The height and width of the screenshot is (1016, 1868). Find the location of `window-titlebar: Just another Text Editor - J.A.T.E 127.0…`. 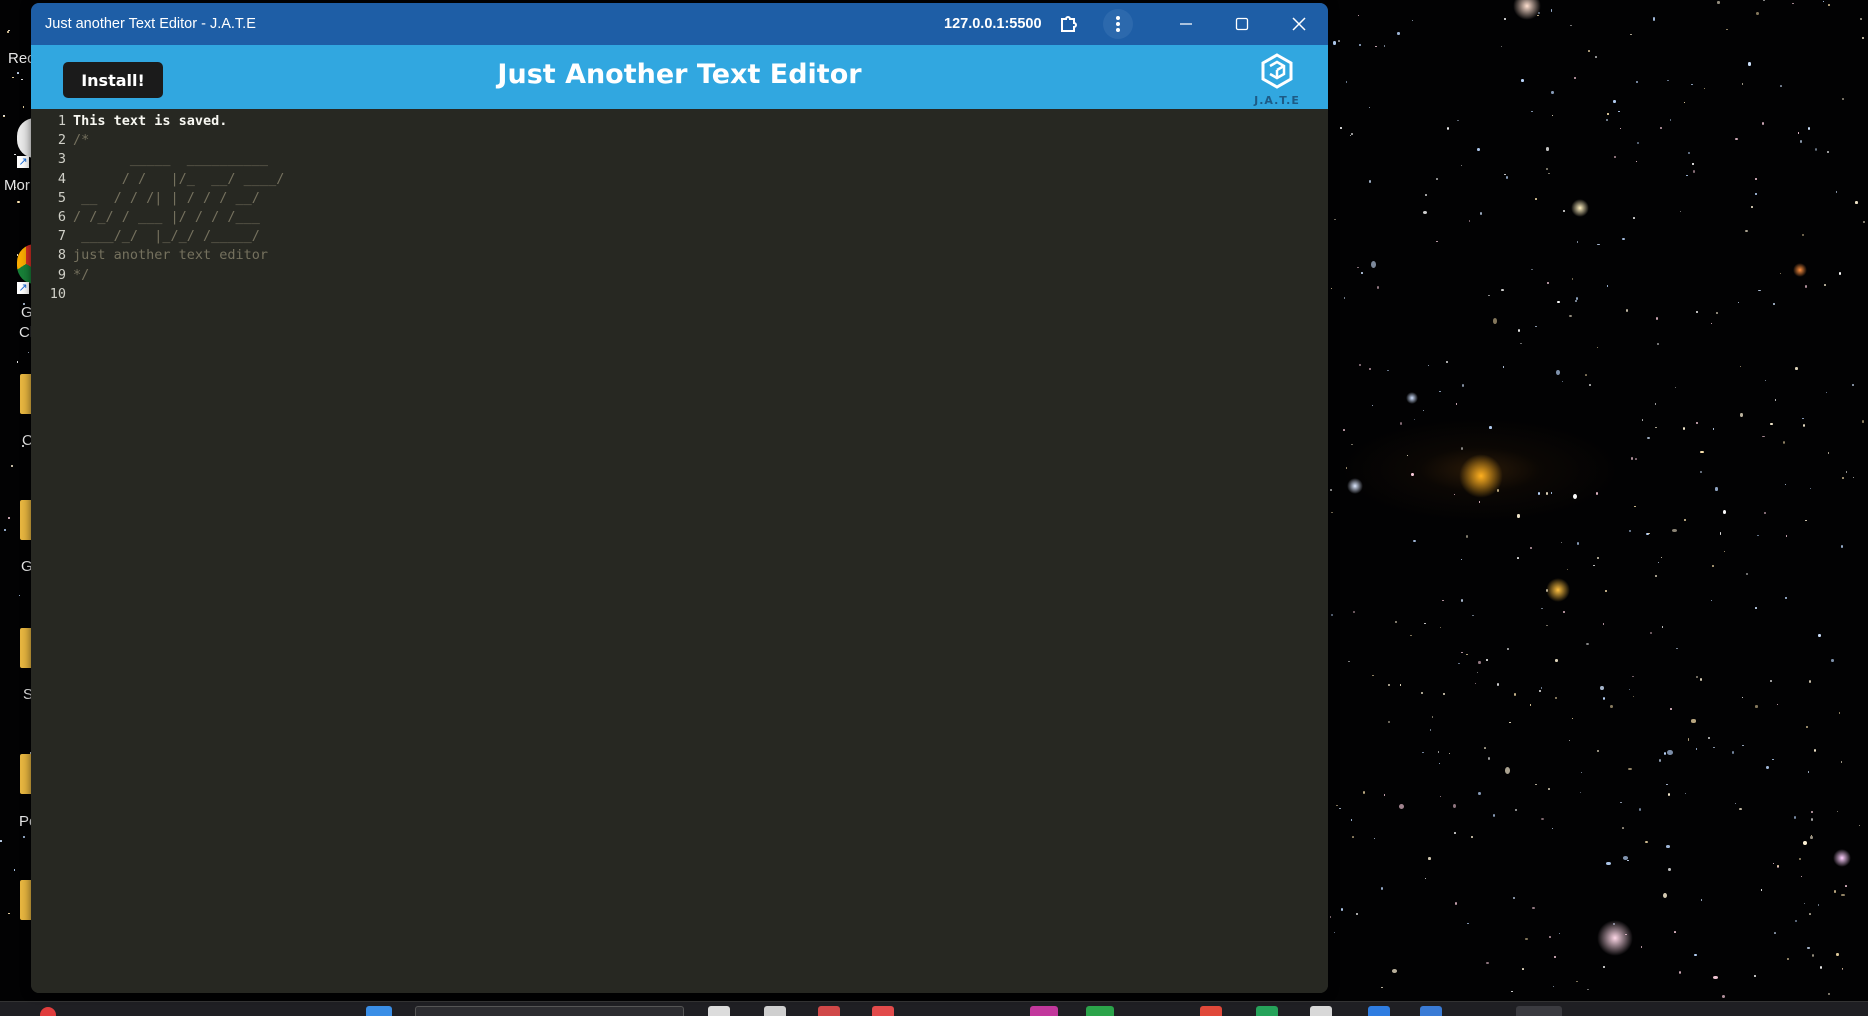

window-titlebar: Just another Text Editor - J.A.T.E 127.0… is located at coordinates (679, 24).